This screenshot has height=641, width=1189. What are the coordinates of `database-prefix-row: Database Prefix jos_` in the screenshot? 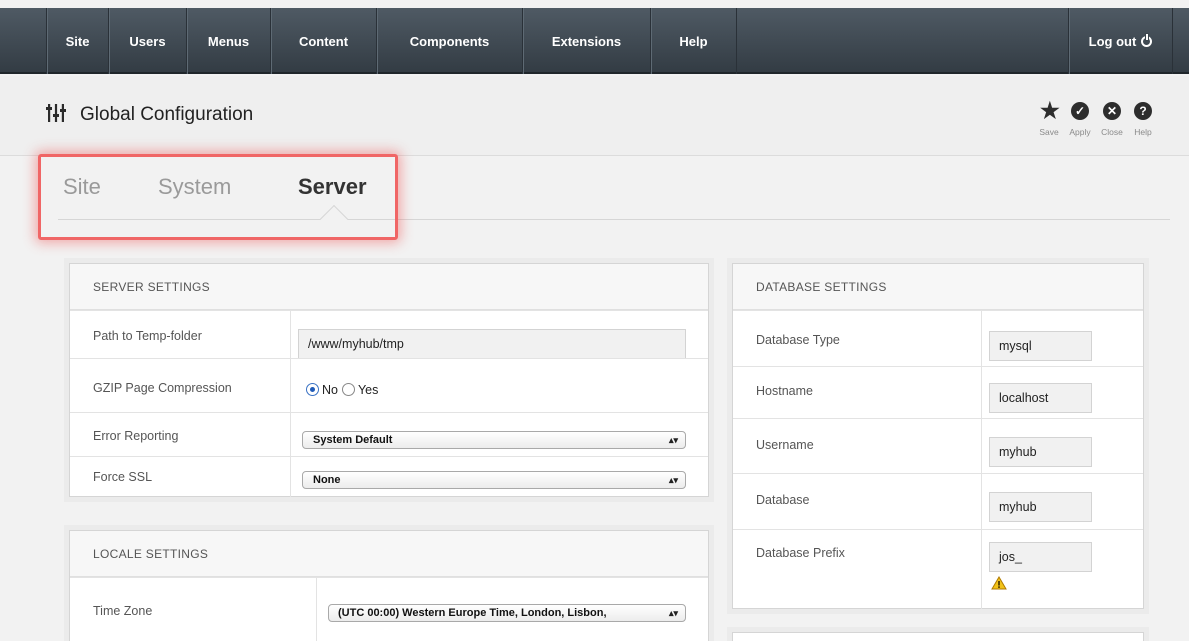 It's located at (938, 569).